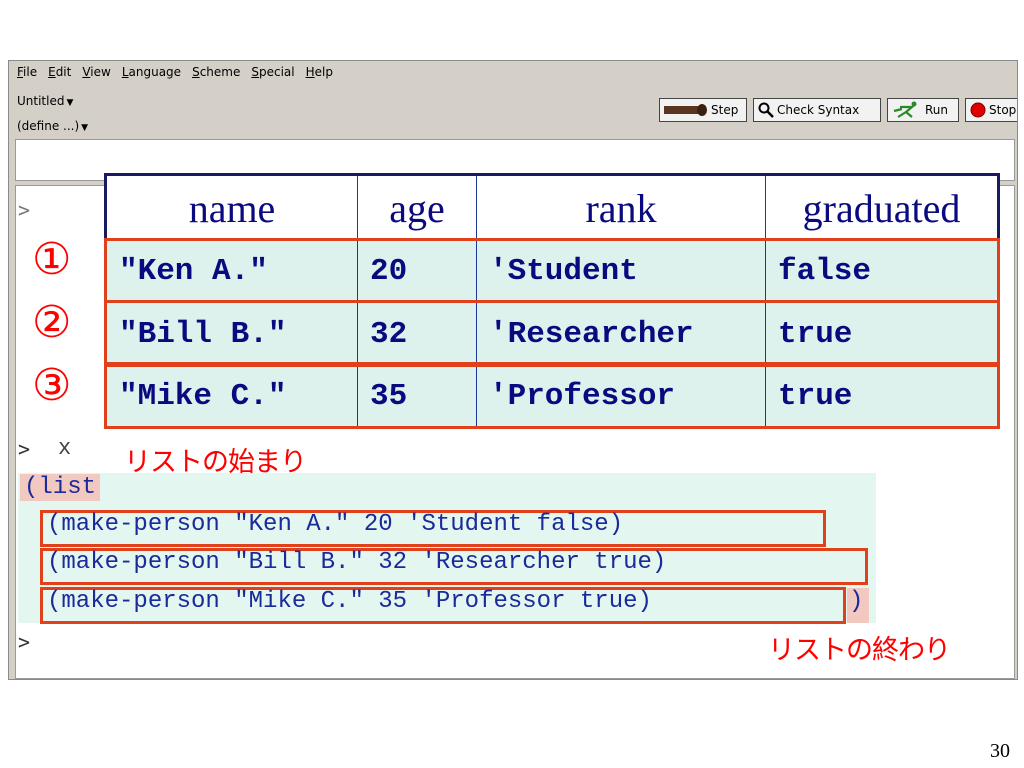 The height and width of the screenshot is (768, 1024). What do you see at coordinates (1003, 110) in the screenshot?
I see `stop-label: Stop` at bounding box center [1003, 110].